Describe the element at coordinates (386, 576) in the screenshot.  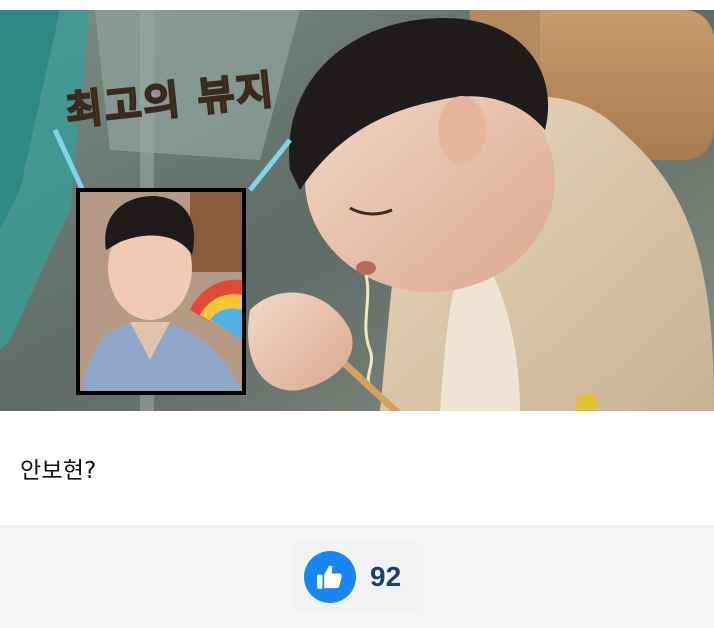
I see `like-count: 92` at that location.